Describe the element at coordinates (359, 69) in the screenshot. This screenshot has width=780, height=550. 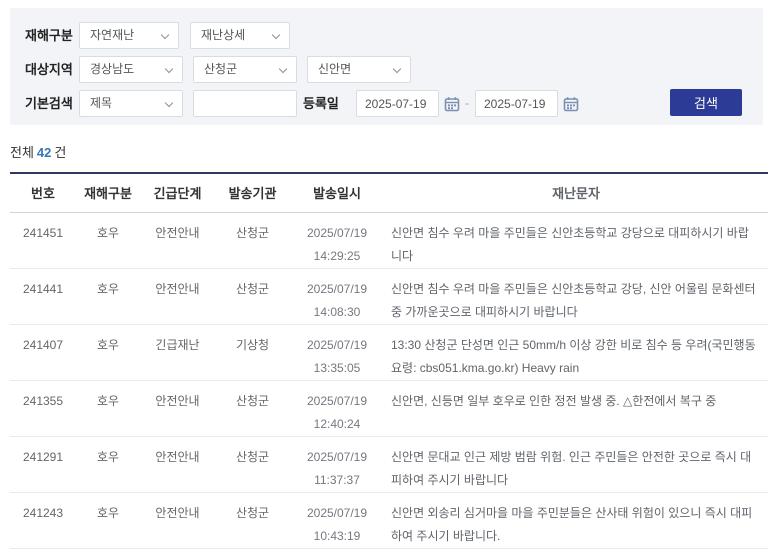
I see `region-town-select: 신안면` at that location.